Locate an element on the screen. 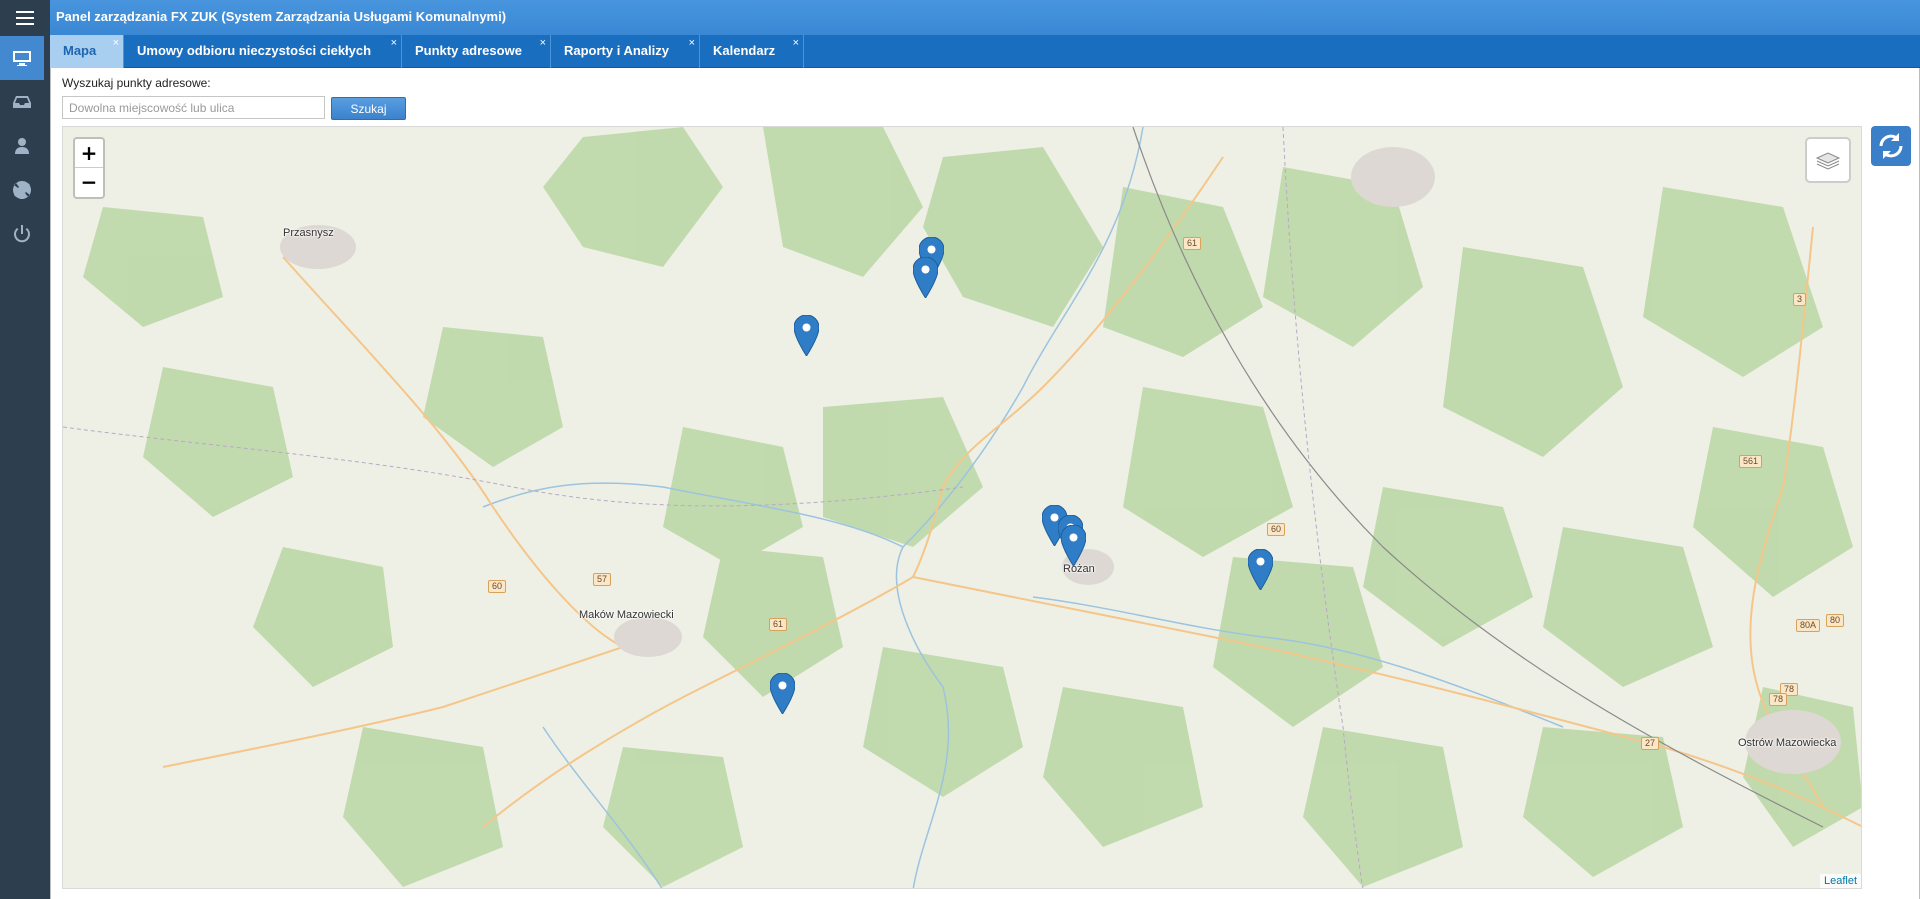 This screenshot has width=1920, height=899. road-shield: 27 is located at coordinates (1650, 743).